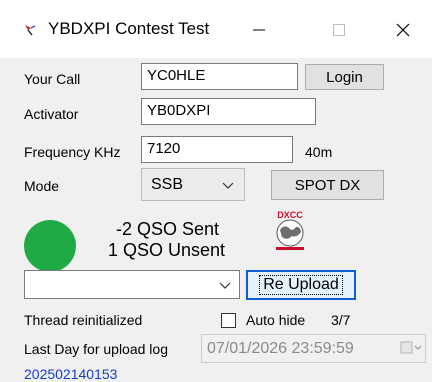 The height and width of the screenshot is (382, 432). Describe the element at coordinates (219, 76) in the screenshot. I see `your-call-input: YC0HLE` at that location.